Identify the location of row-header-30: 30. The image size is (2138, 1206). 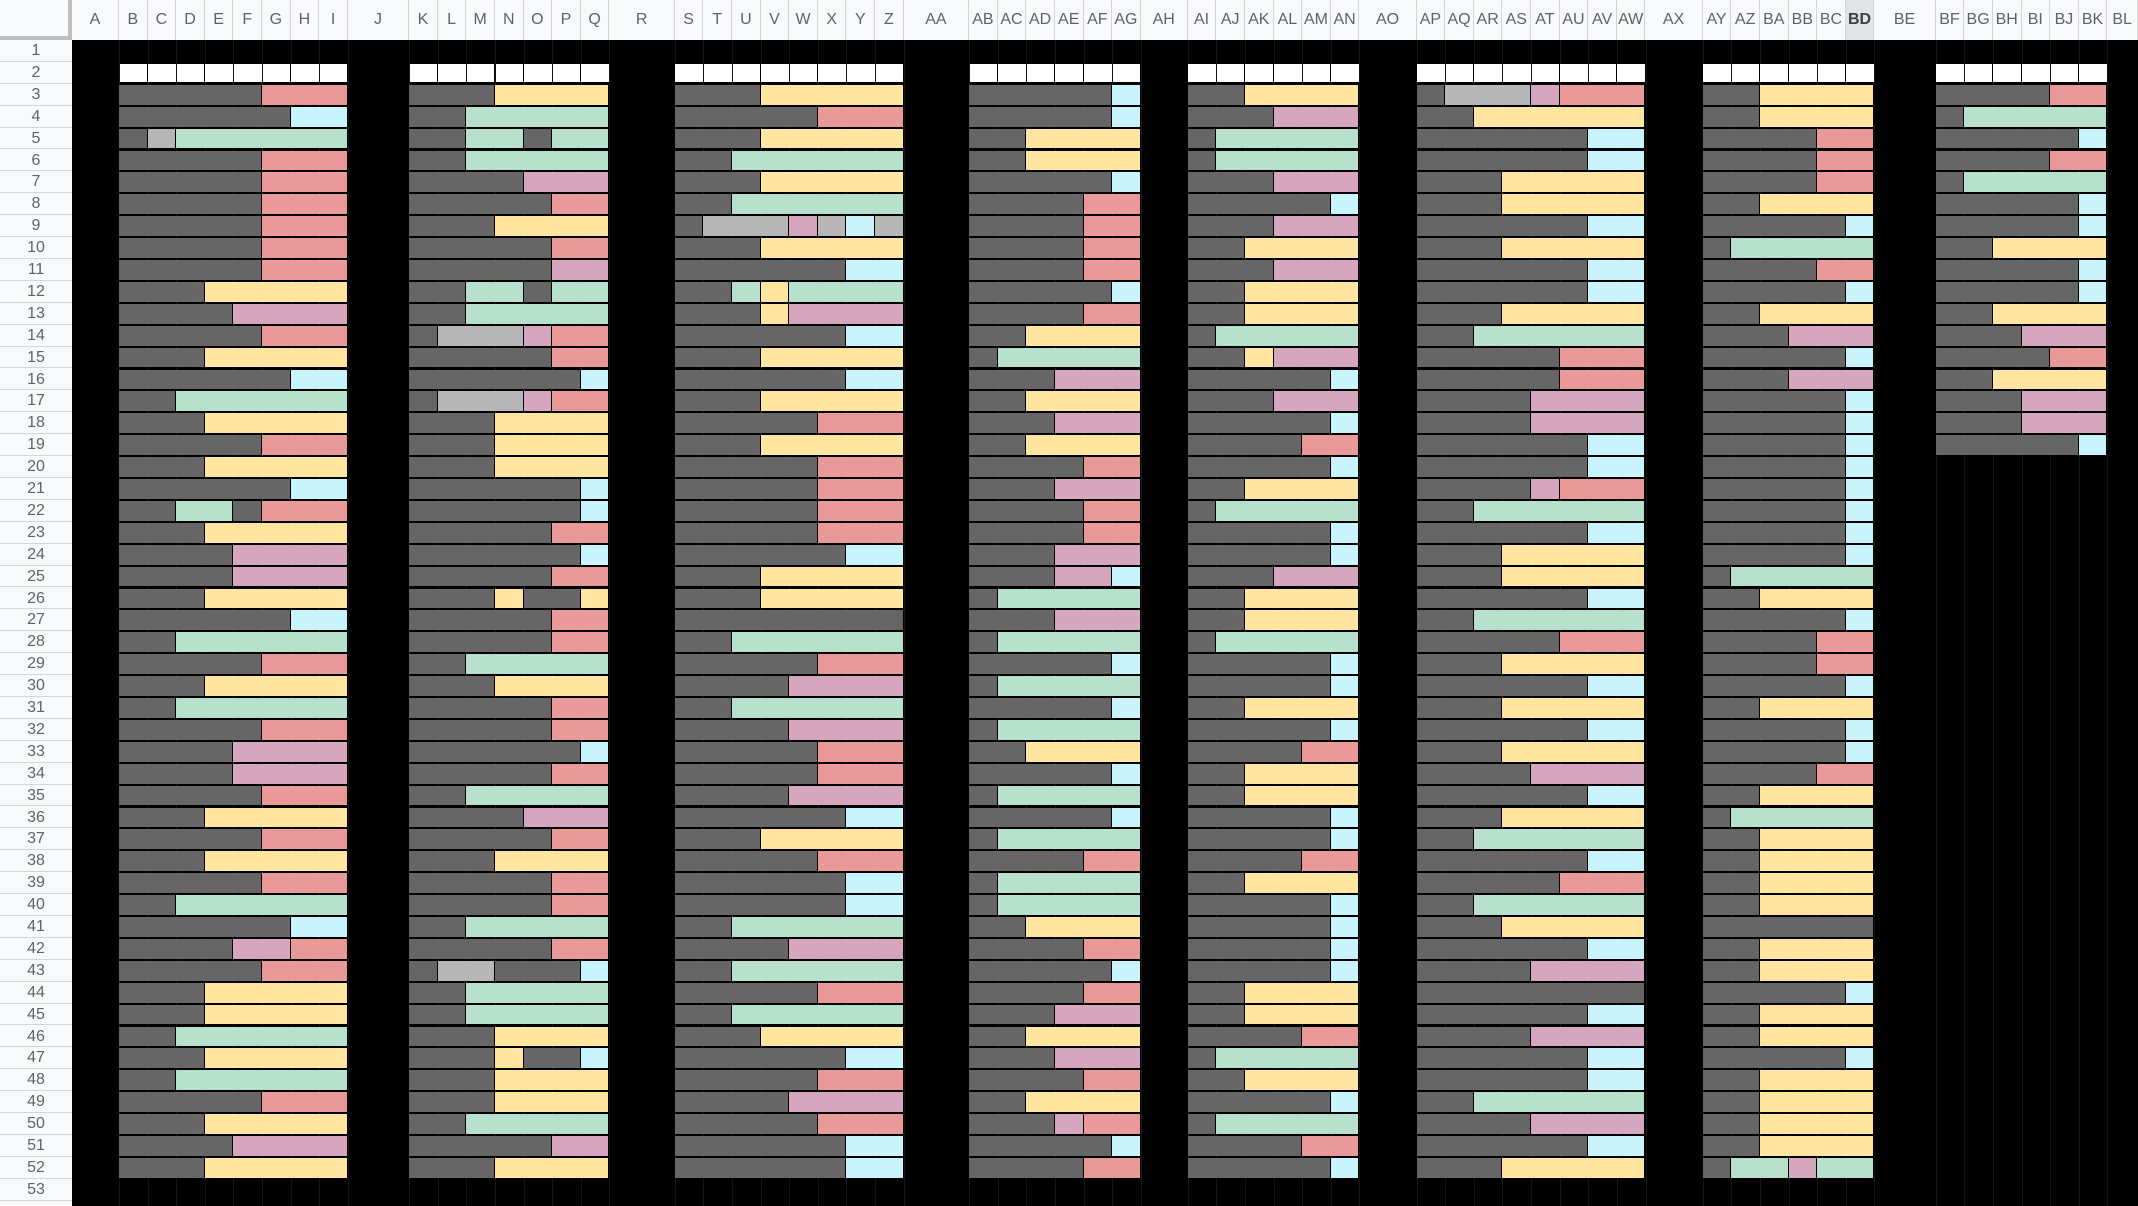
(36, 686).